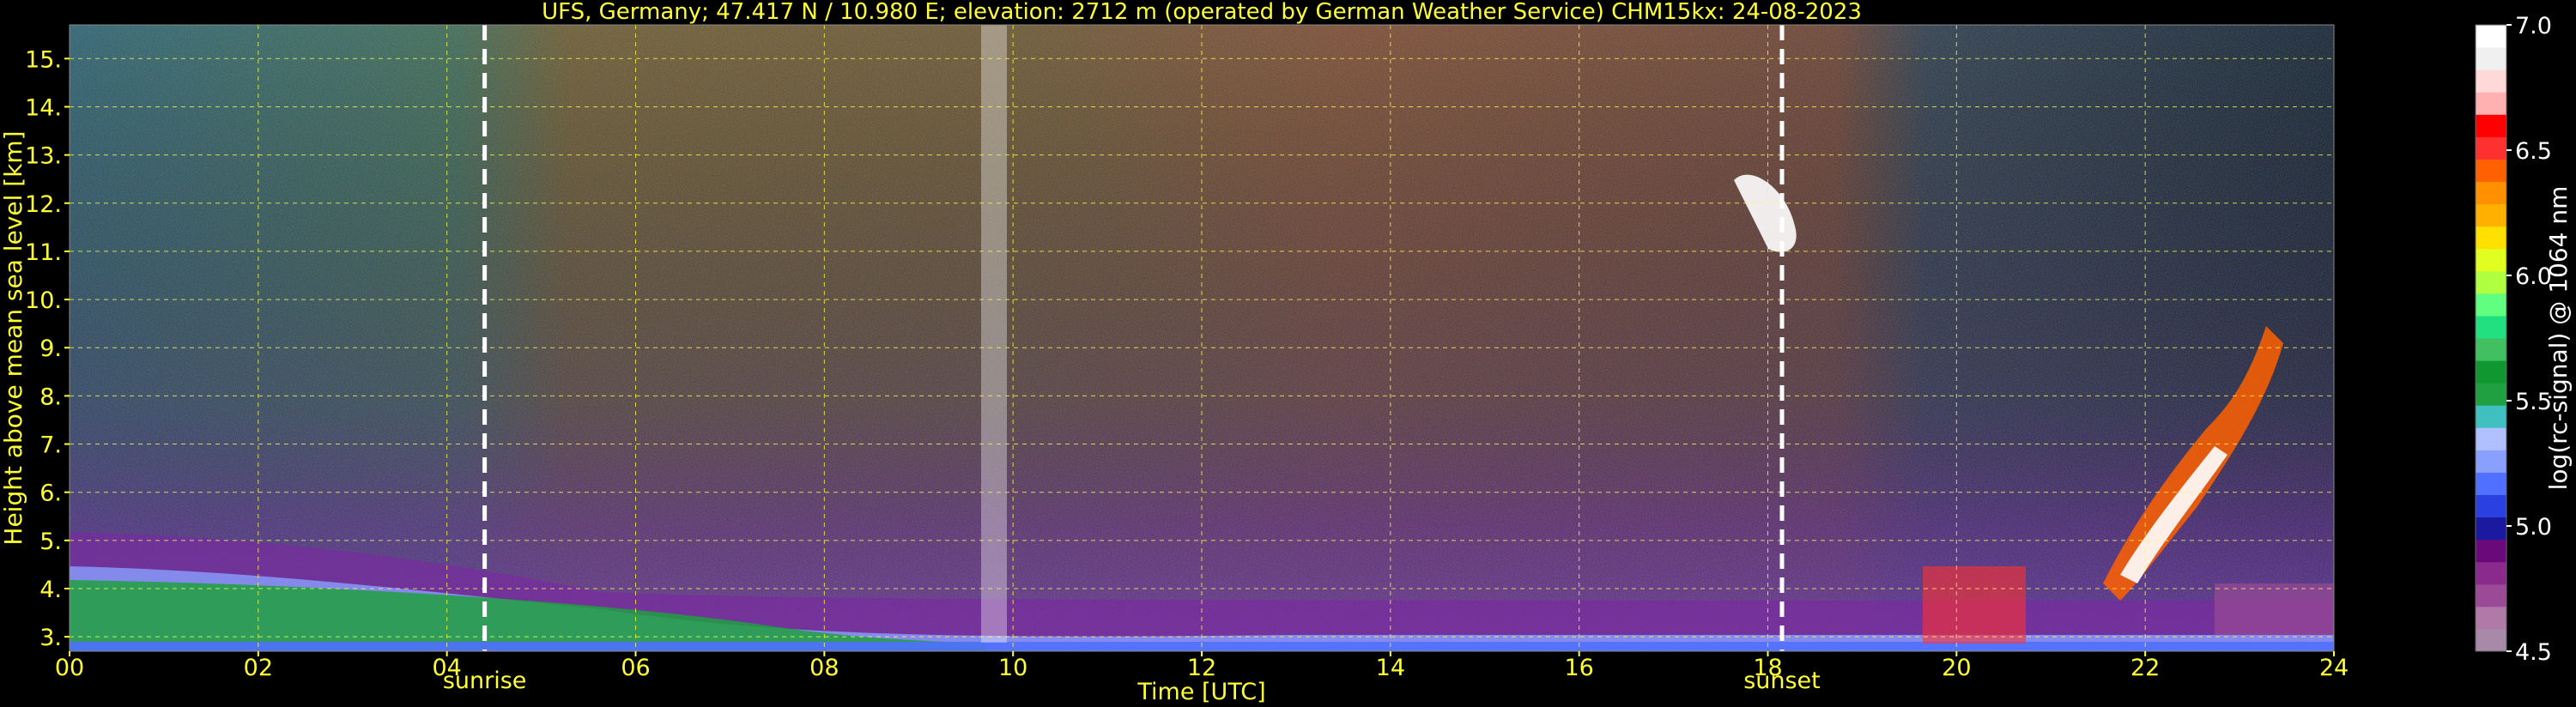 This screenshot has width=2576, height=707. What do you see at coordinates (43, 156) in the screenshot?
I see `y-tick-label: 13.` at bounding box center [43, 156].